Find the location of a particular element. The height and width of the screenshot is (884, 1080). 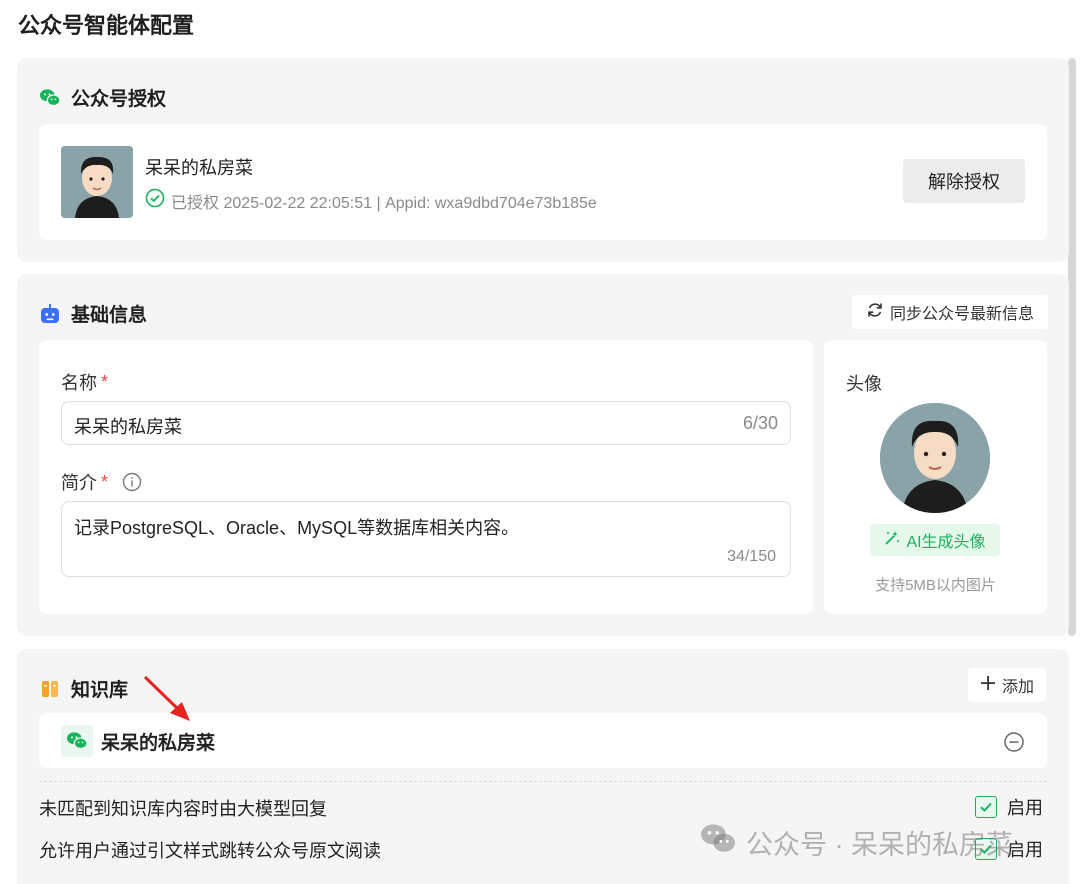

ai-generate-avatar-button: AI生成头像 is located at coordinates (935, 540).